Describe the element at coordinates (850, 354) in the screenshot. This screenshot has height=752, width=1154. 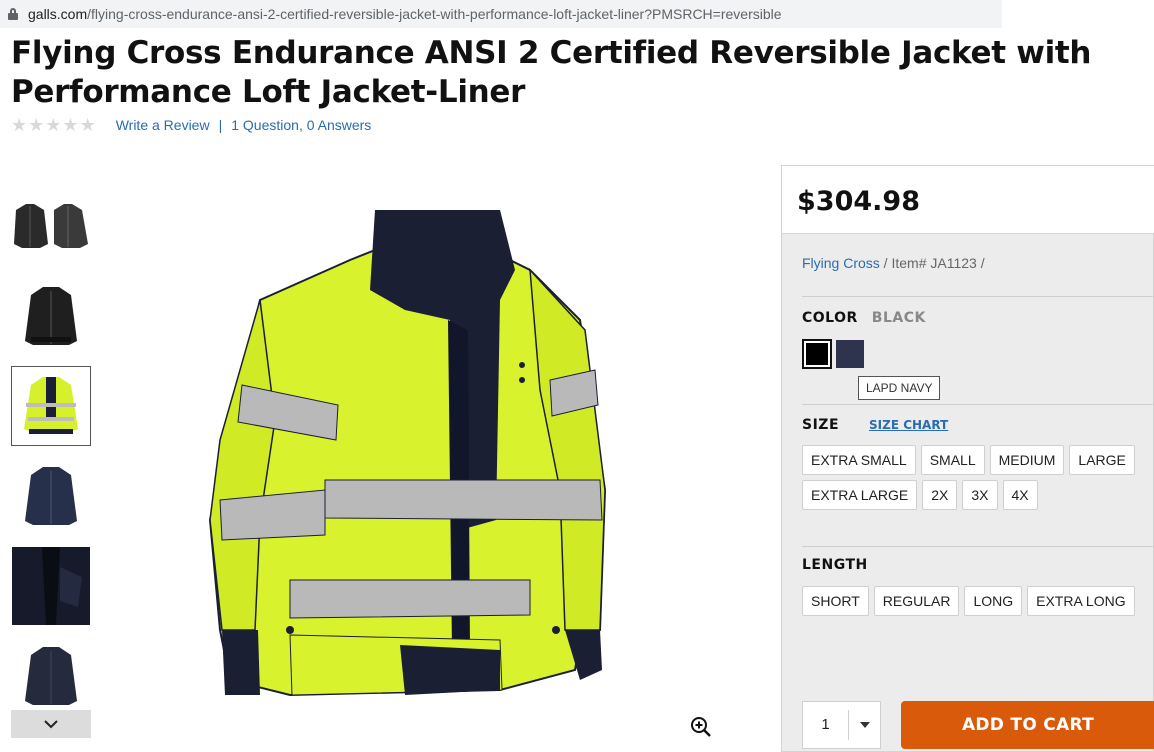
I see `swatch-lapd-navy` at that location.